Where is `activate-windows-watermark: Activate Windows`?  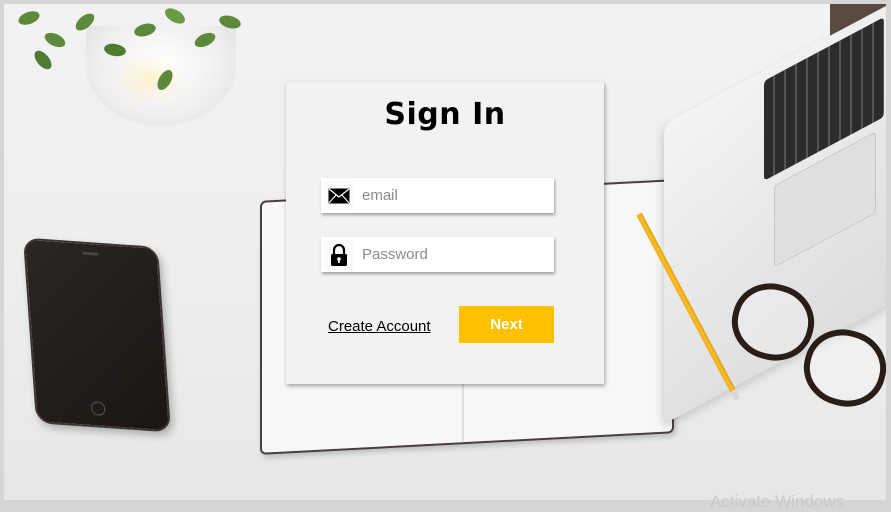
activate-windows-watermark: Activate Windows is located at coordinates (777, 501).